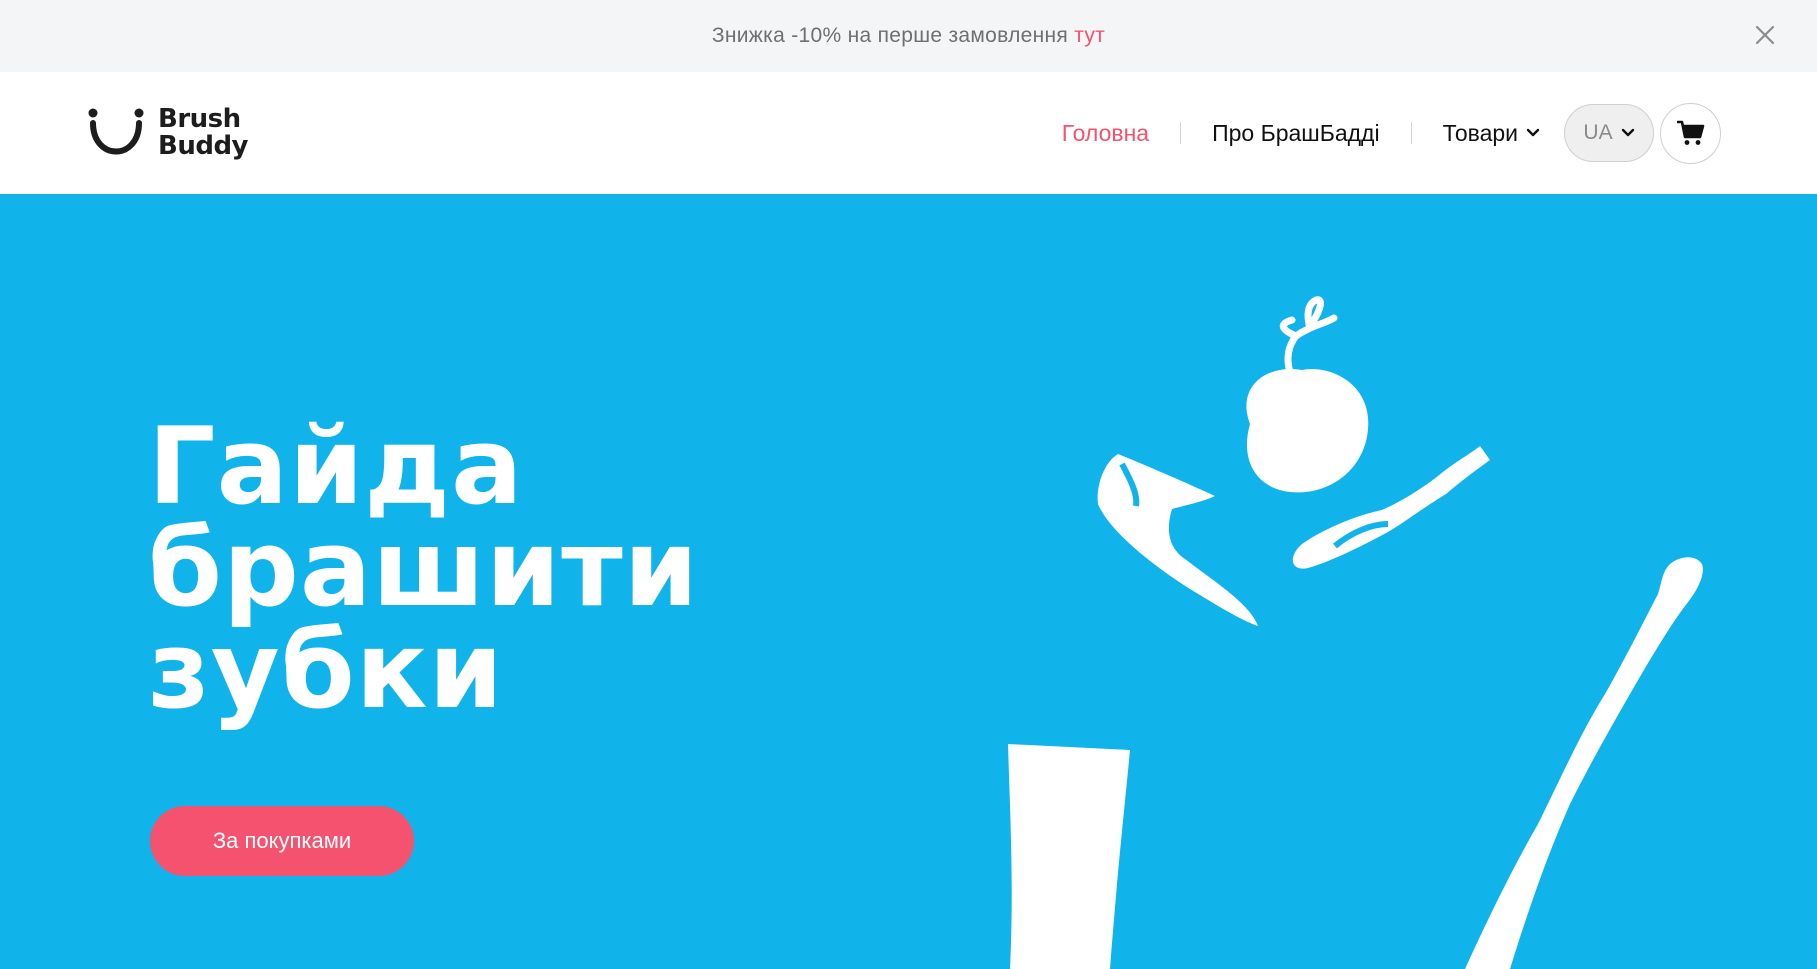 Image resolution: width=1817 pixels, height=969 pixels. I want to click on logo-line-1: Brush, so click(199, 119).